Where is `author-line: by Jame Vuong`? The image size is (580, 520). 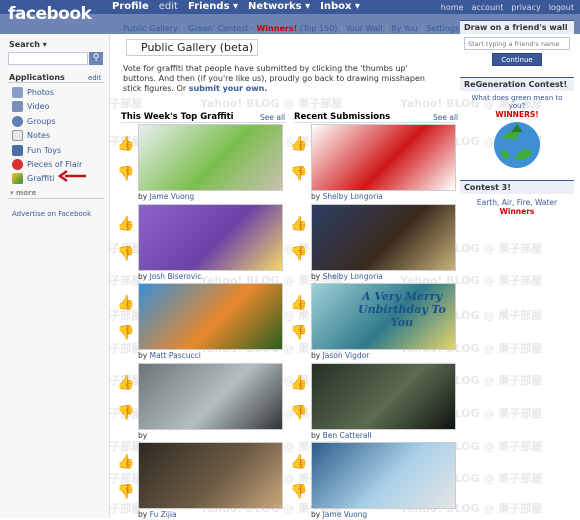
author-line: by Jame Vuong is located at coordinates (166, 196).